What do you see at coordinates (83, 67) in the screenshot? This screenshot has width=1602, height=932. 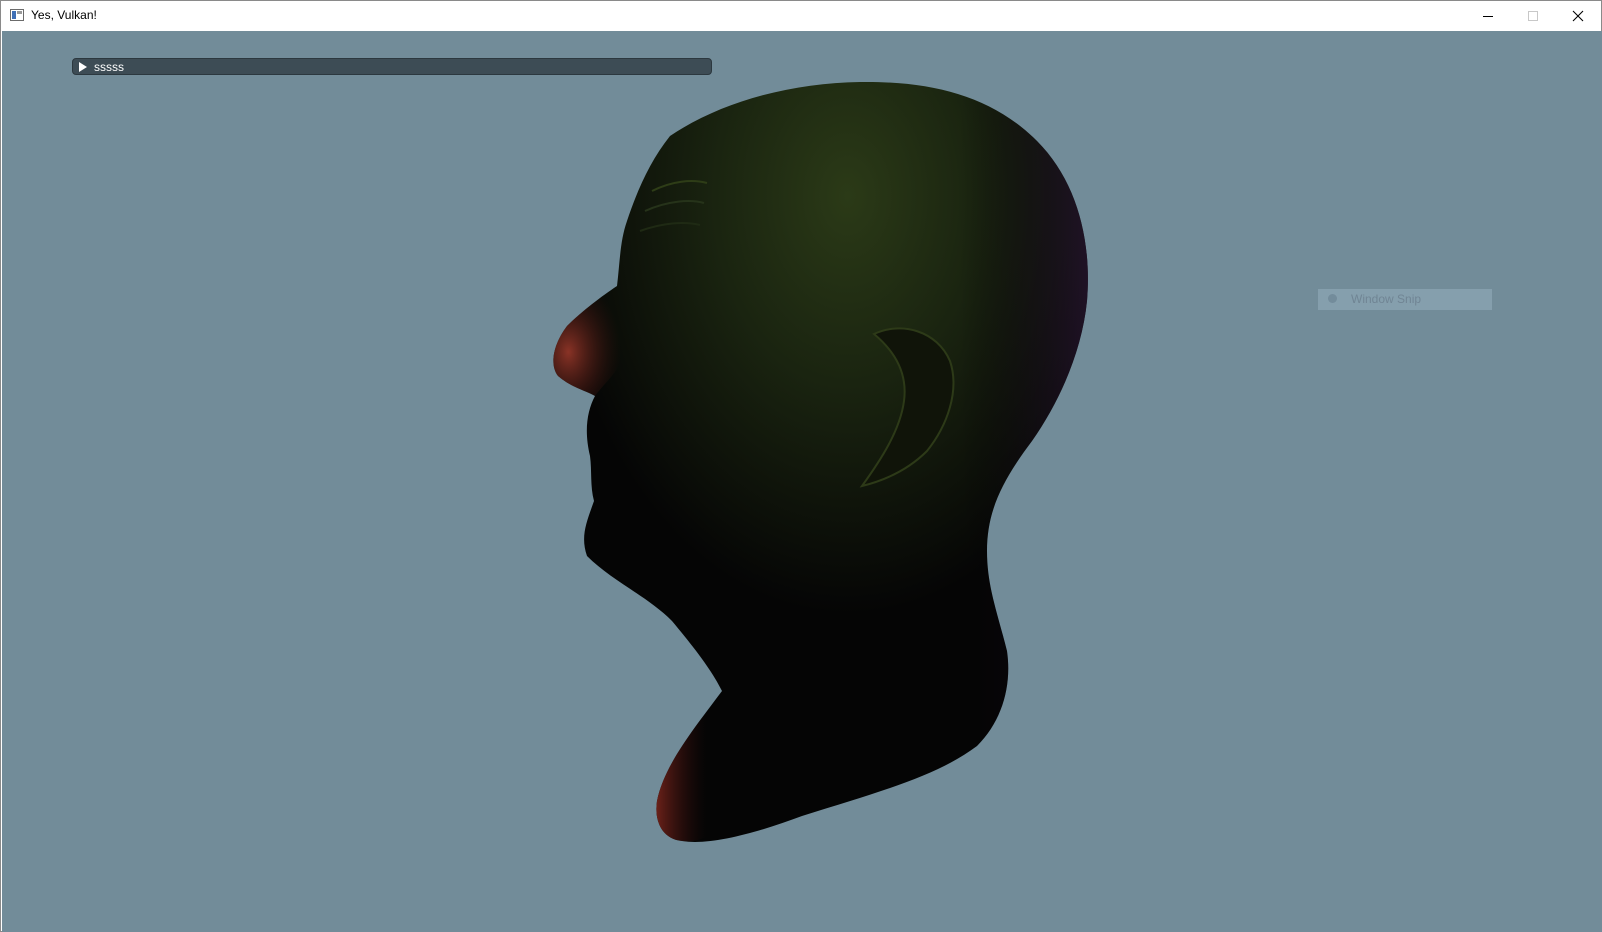 I see `collapsed-arrow-icon` at bounding box center [83, 67].